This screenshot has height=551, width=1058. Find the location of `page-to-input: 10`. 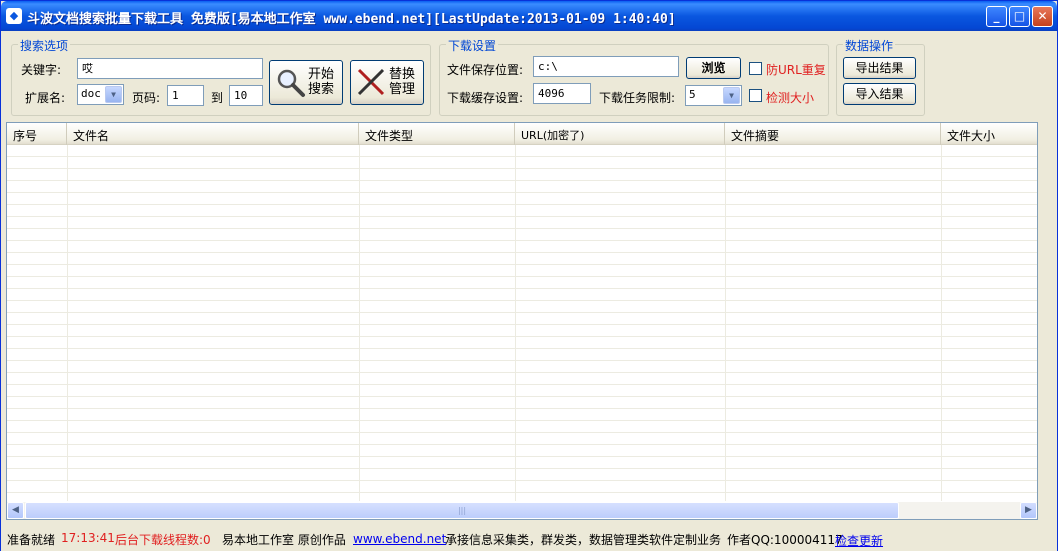

page-to-input: 10 is located at coordinates (246, 95).